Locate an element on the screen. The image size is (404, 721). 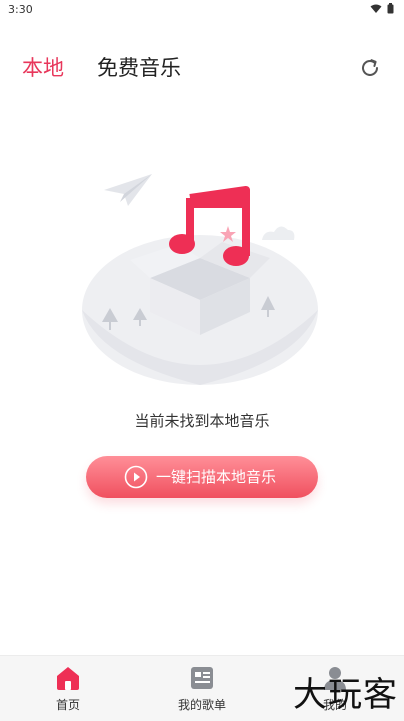
top-tabs: 本地 免费音乐 is located at coordinates (202, 70).